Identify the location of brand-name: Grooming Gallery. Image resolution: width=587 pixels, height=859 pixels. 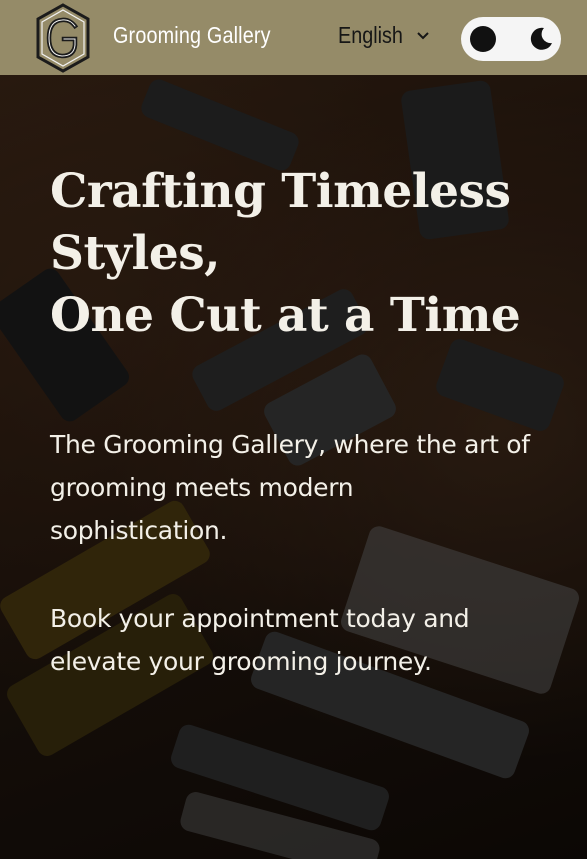
(192, 35).